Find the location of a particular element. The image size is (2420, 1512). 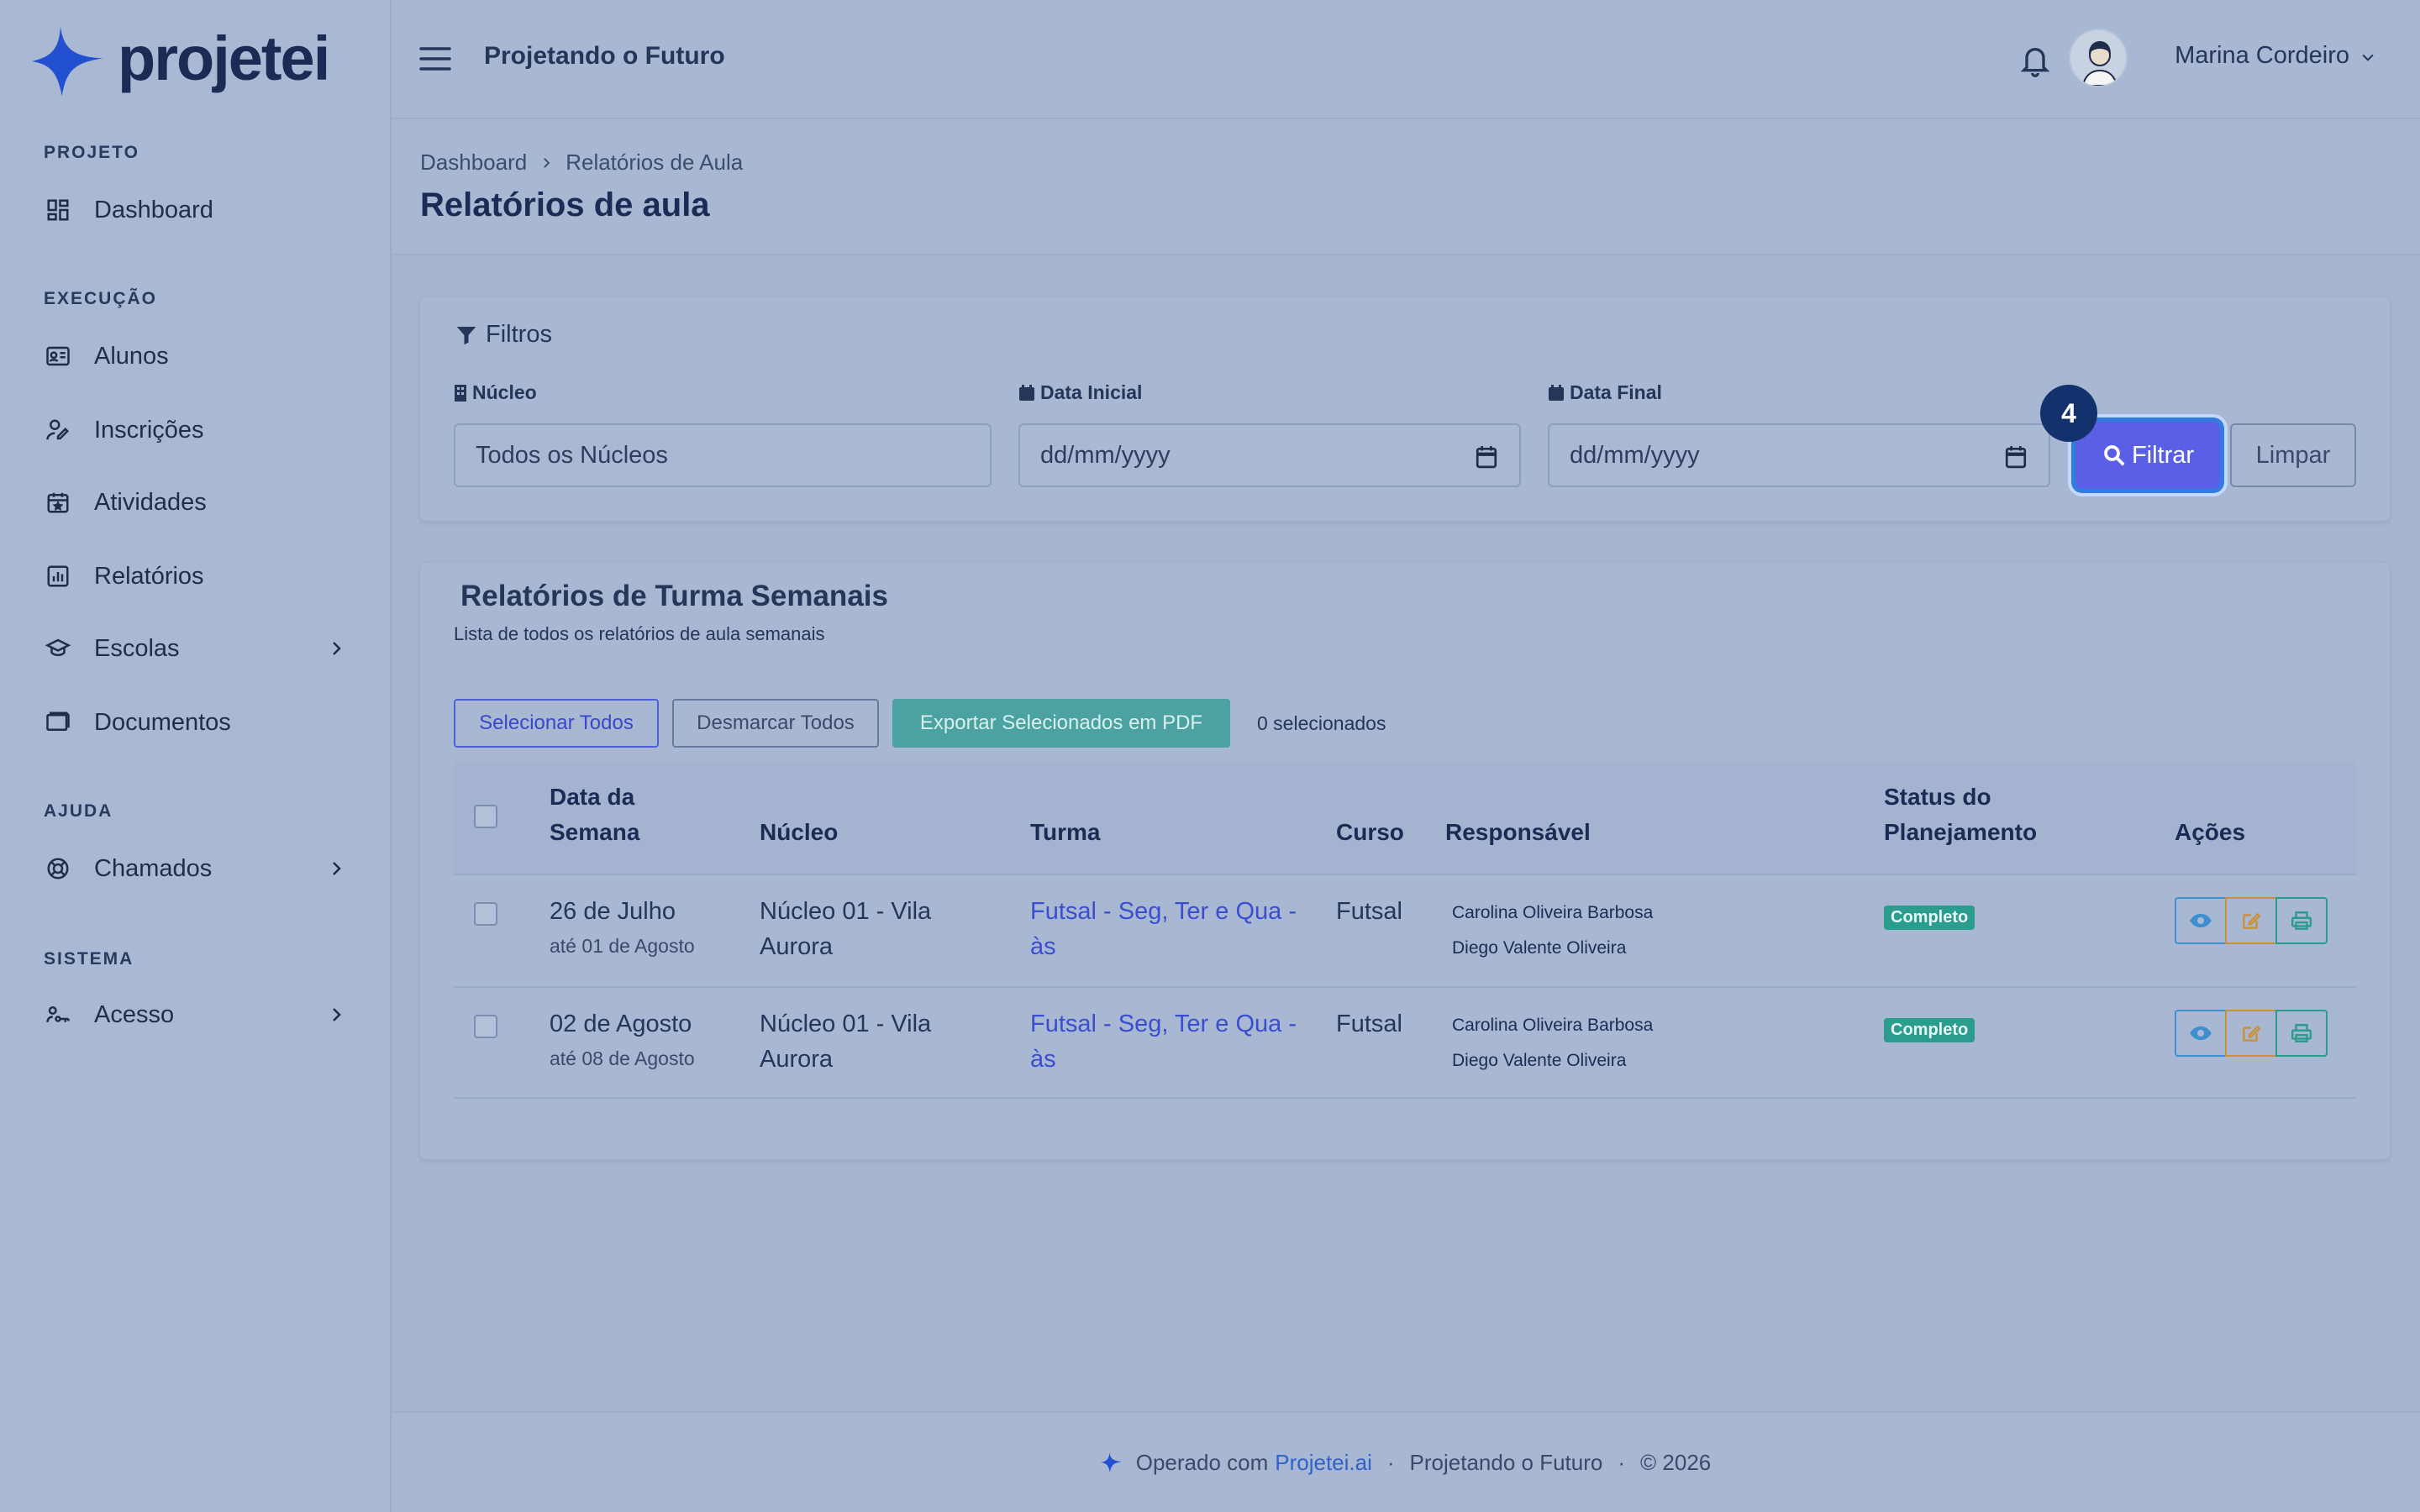

hamburger-menu-icon is located at coordinates (435, 59).